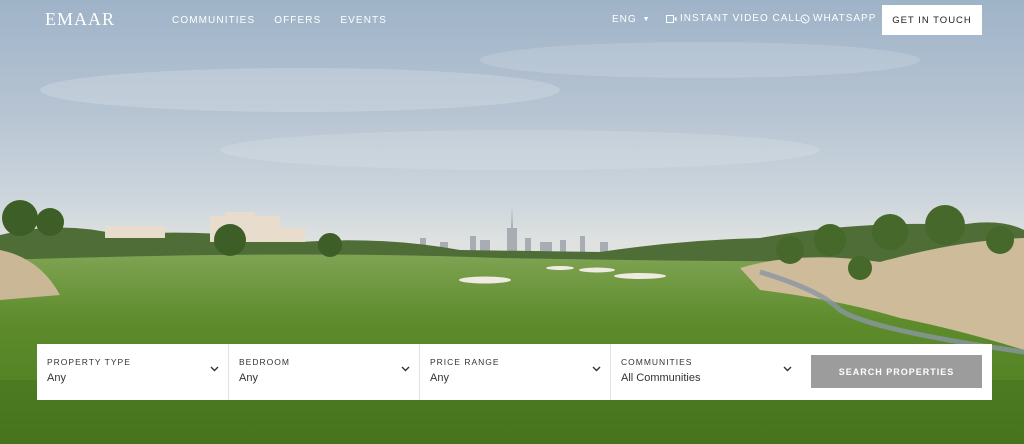  What do you see at coordinates (132, 372) in the screenshot?
I see `property-type-dropdown: PROPERTY TYPE Any` at bounding box center [132, 372].